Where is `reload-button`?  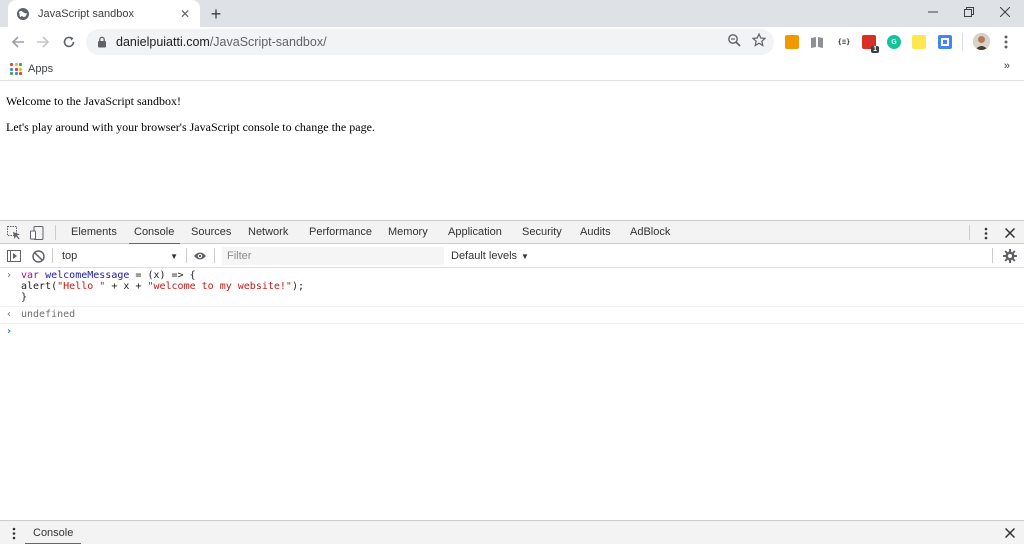
reload-button is located at coordinates (69, 42).